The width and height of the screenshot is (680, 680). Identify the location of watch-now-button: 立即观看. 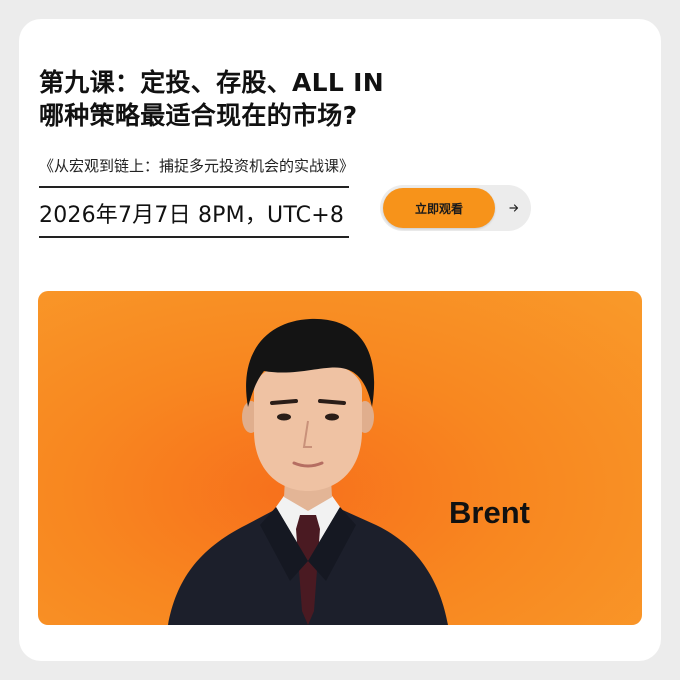
(439, 208).